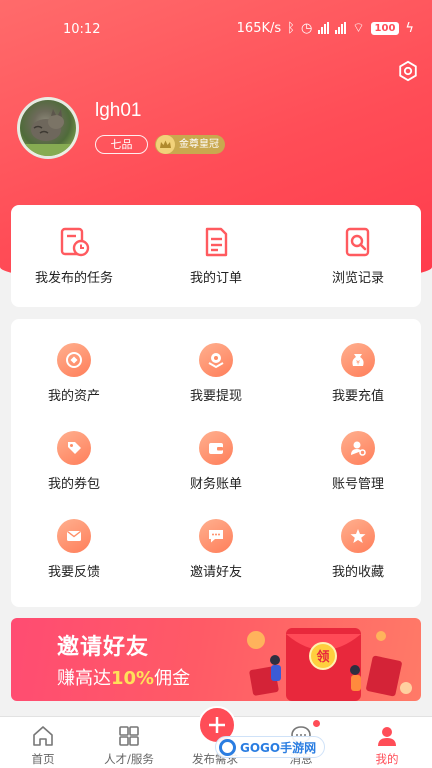  I want to click on watermark-text: GOGO手游网, so click(278, 748).